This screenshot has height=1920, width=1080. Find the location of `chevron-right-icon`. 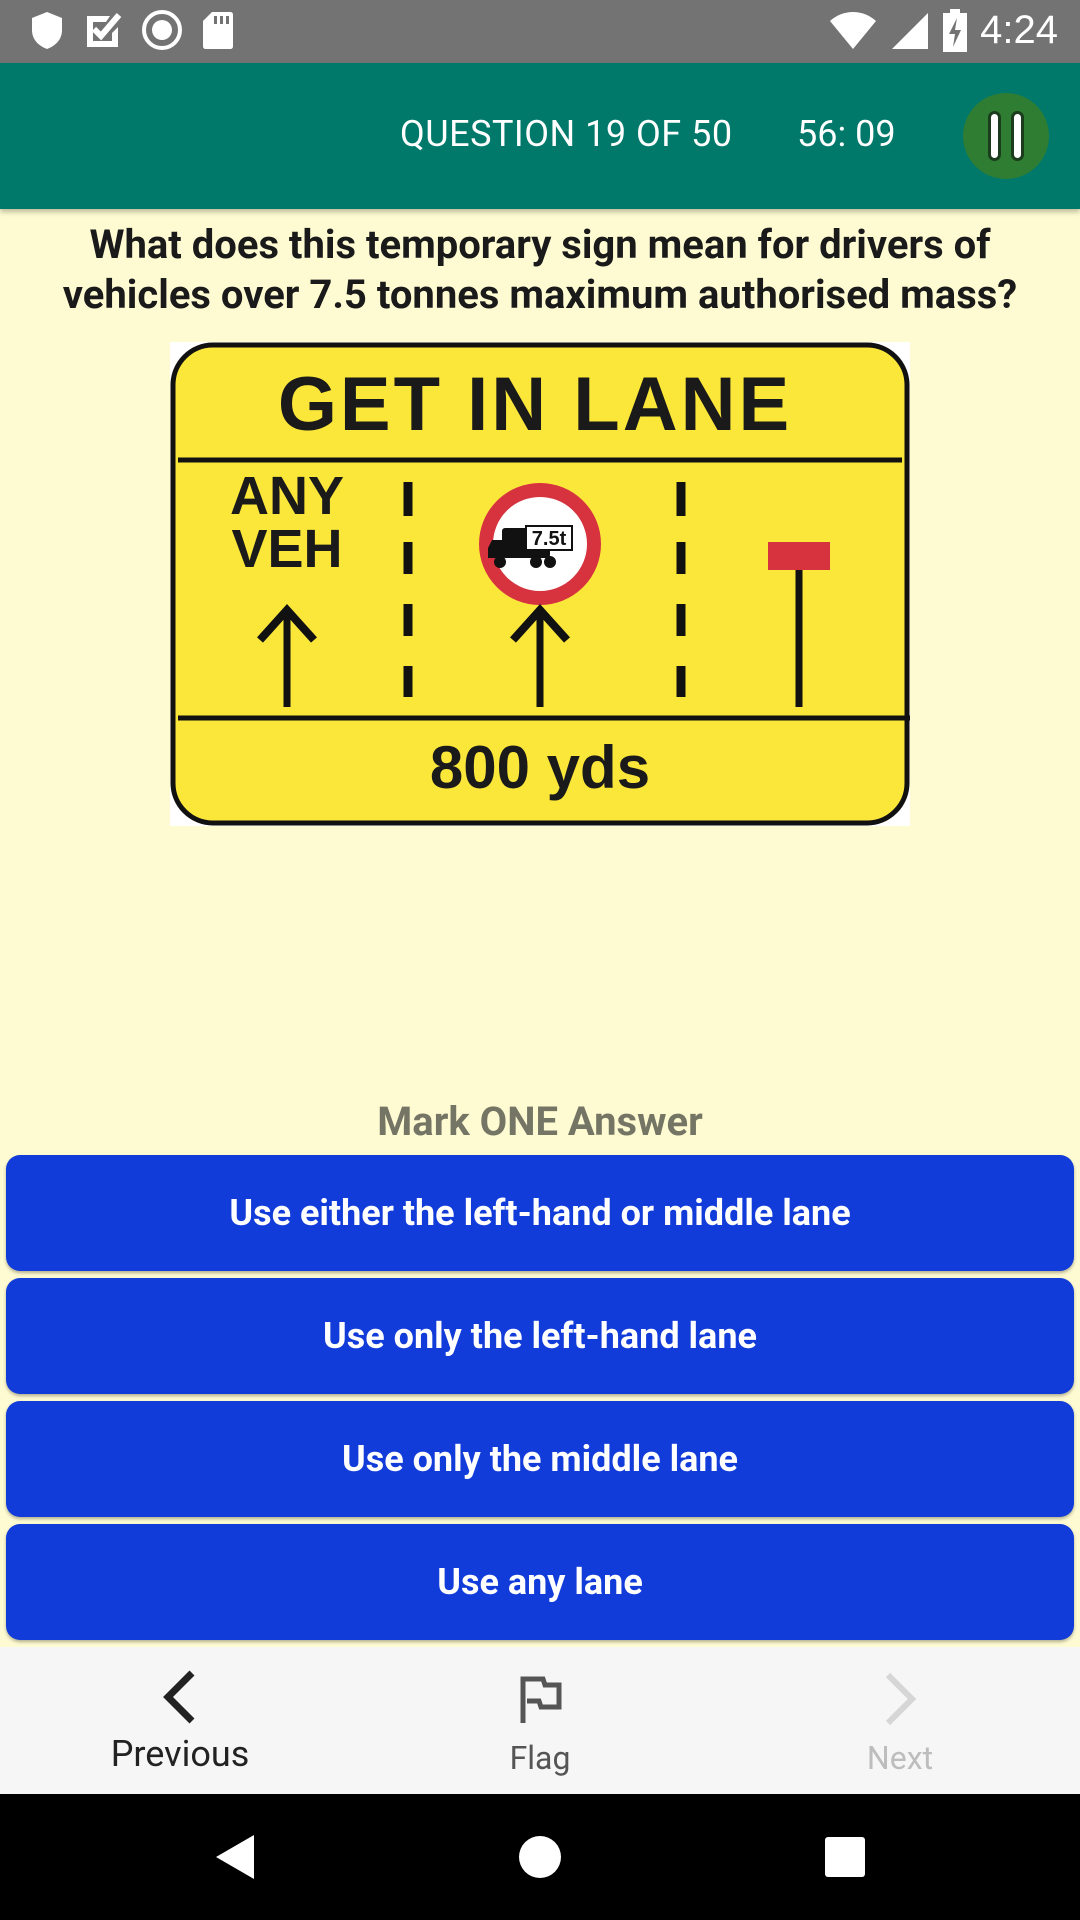

chevron-right-icon is located at coordinates (901, 1699).